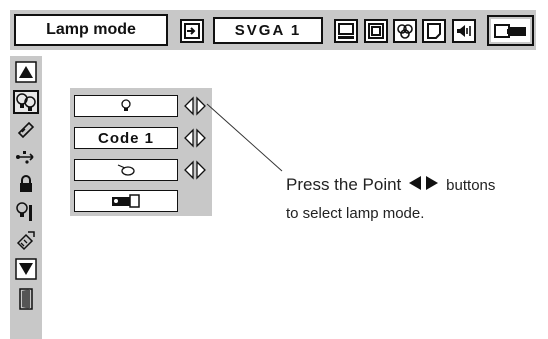 This screenshot has width=548, height=339. I want to click on callout-line, so click(244, 137).